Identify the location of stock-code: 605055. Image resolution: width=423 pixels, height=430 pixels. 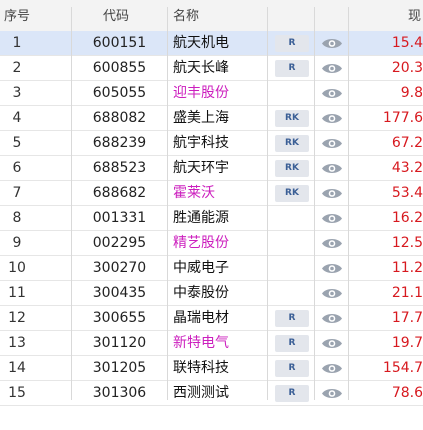
(119, 93).